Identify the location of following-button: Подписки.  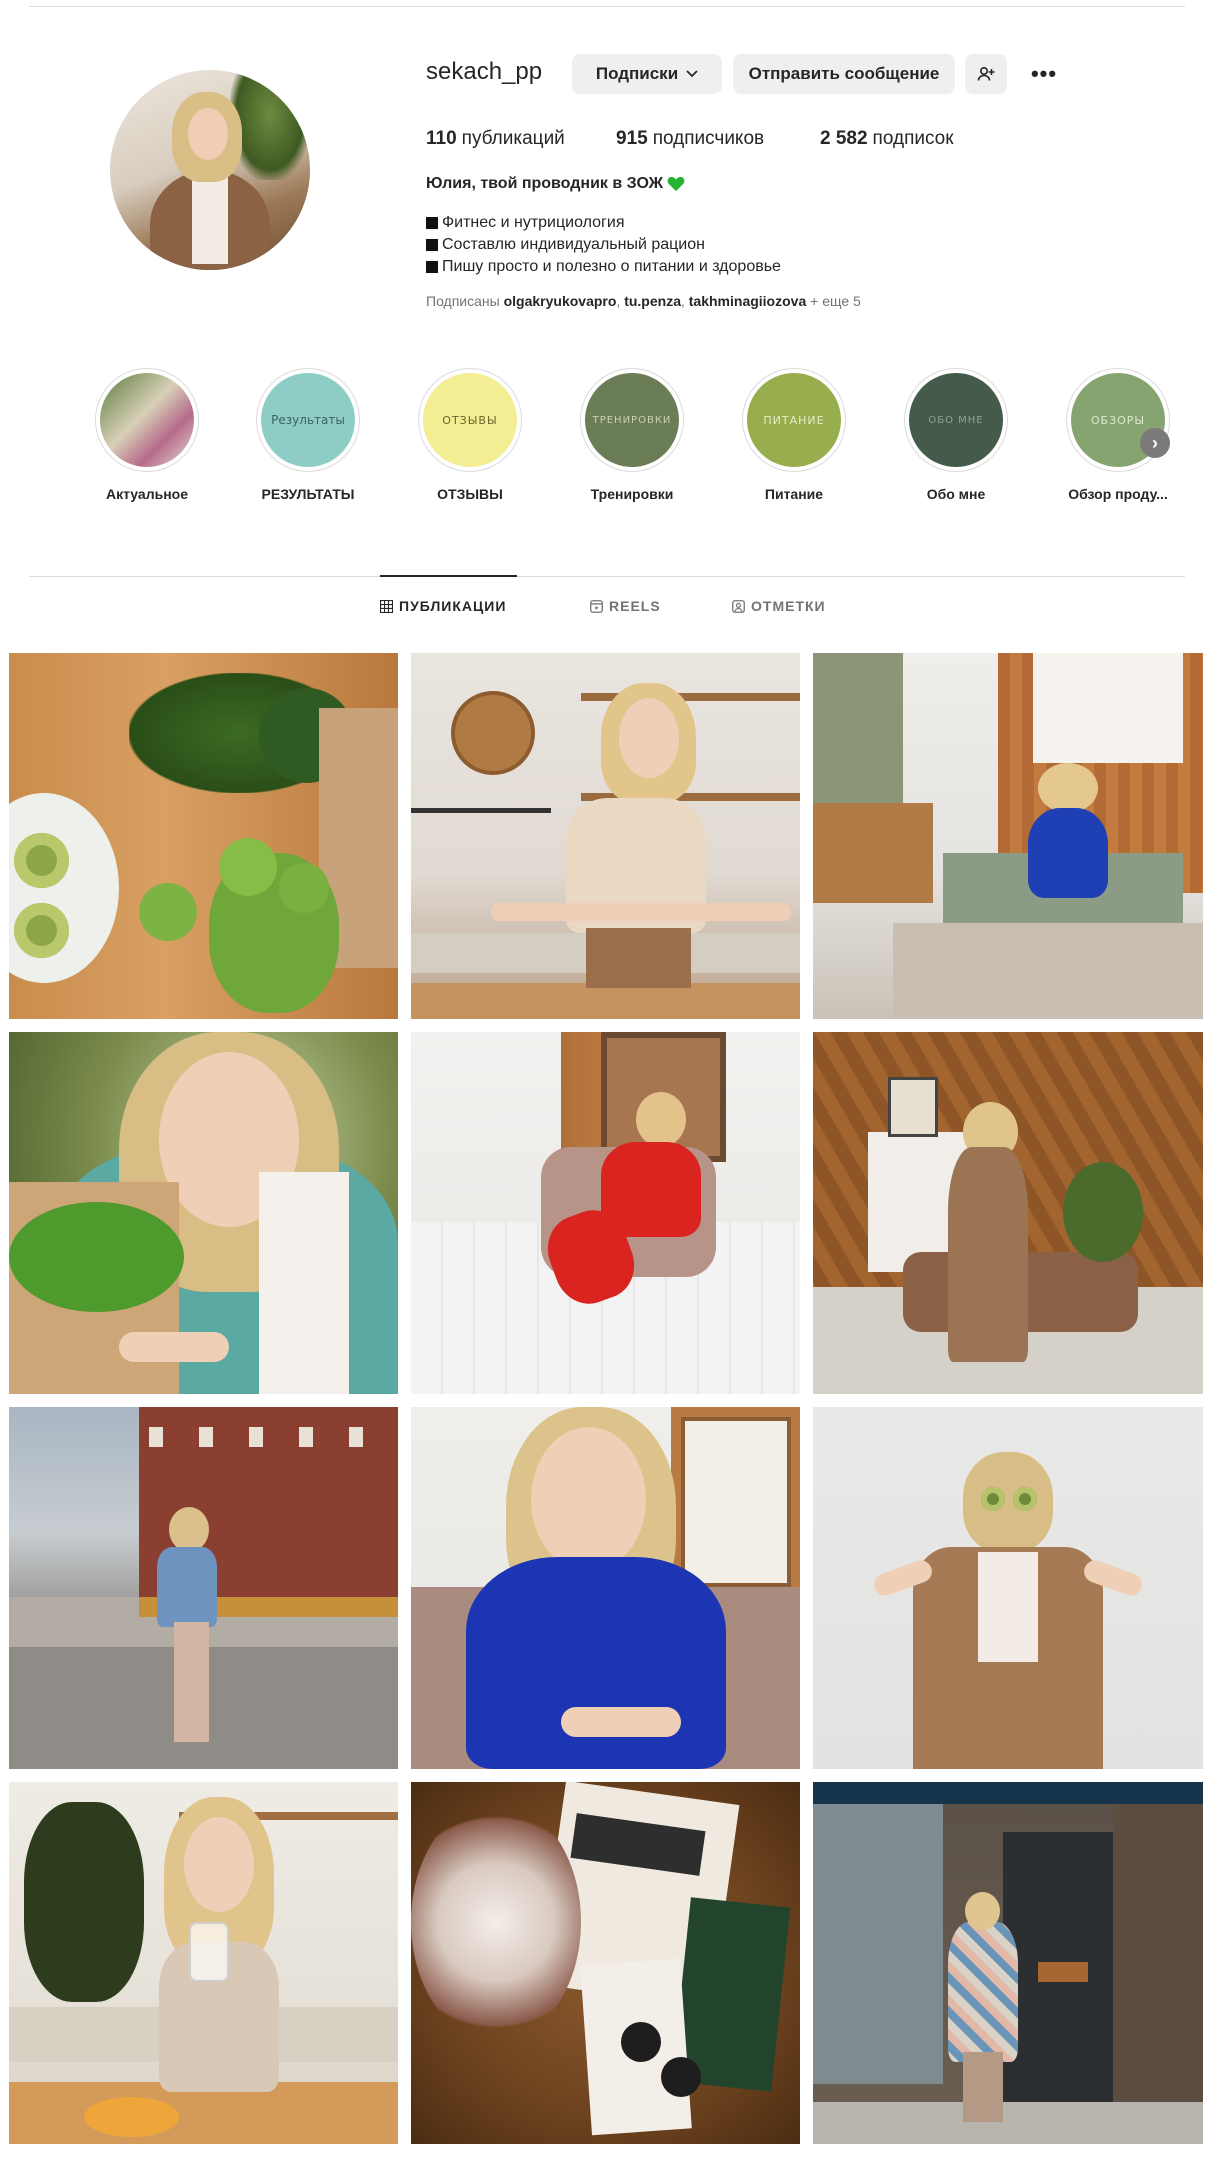
(647, 74).